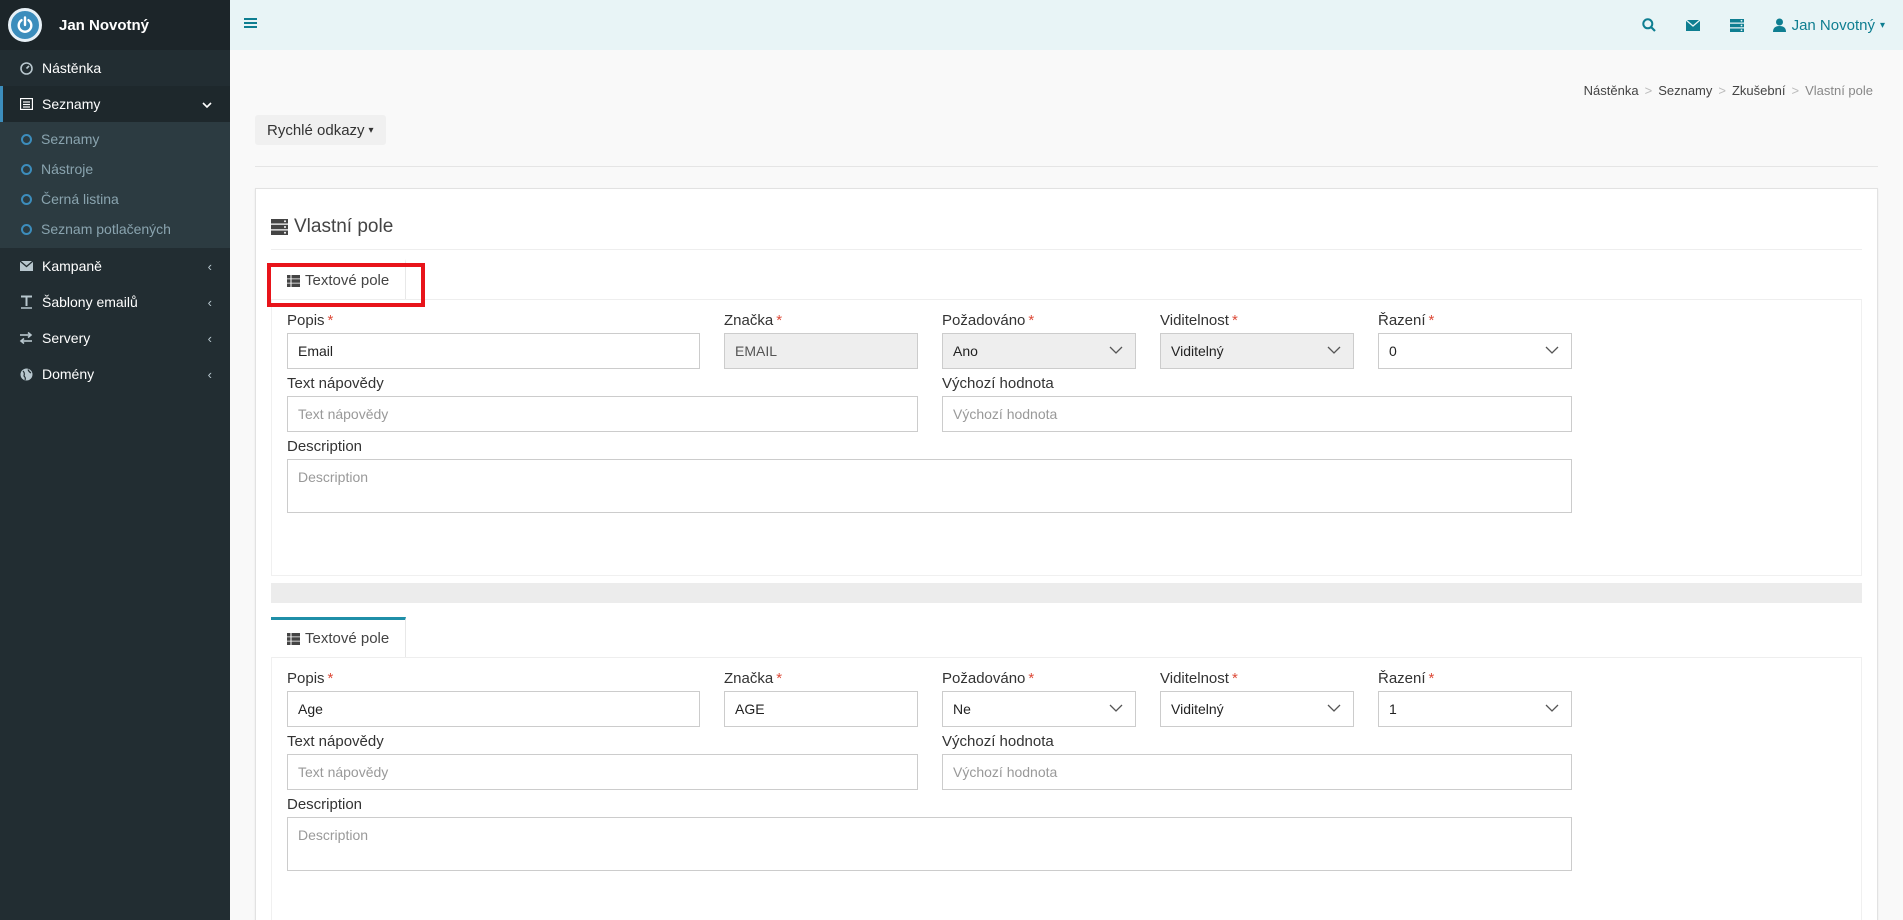  Describe the element at coordinates (70, 139) in the screenshot. I see `submenu-item-label: Seznamy` at that location.